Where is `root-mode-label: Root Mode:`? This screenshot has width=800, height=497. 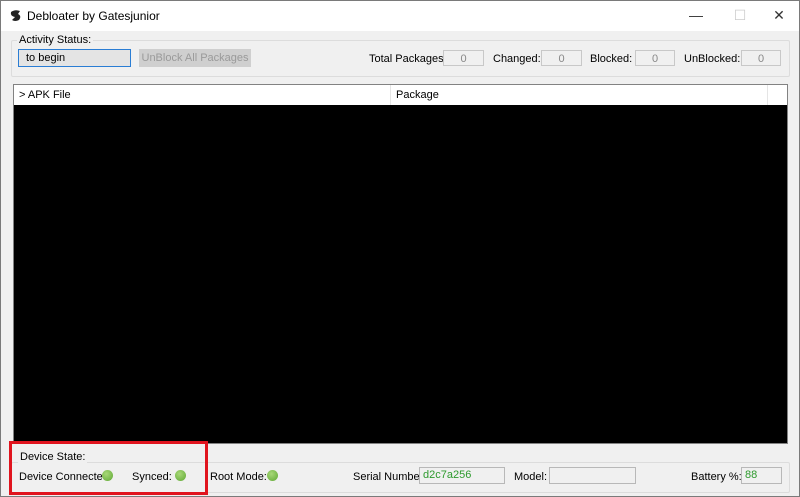 root-mode-label: Root Mode: is located at coordinates (238, 477).